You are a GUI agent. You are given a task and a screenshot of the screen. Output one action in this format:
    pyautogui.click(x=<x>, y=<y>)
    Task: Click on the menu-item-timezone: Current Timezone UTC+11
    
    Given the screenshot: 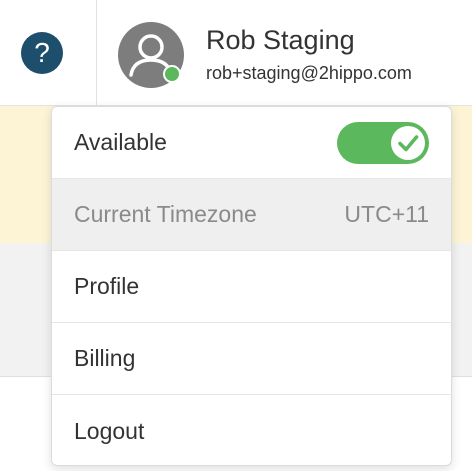 What is the action you would take?
    pyautogui.click(x=251, y=215)
    